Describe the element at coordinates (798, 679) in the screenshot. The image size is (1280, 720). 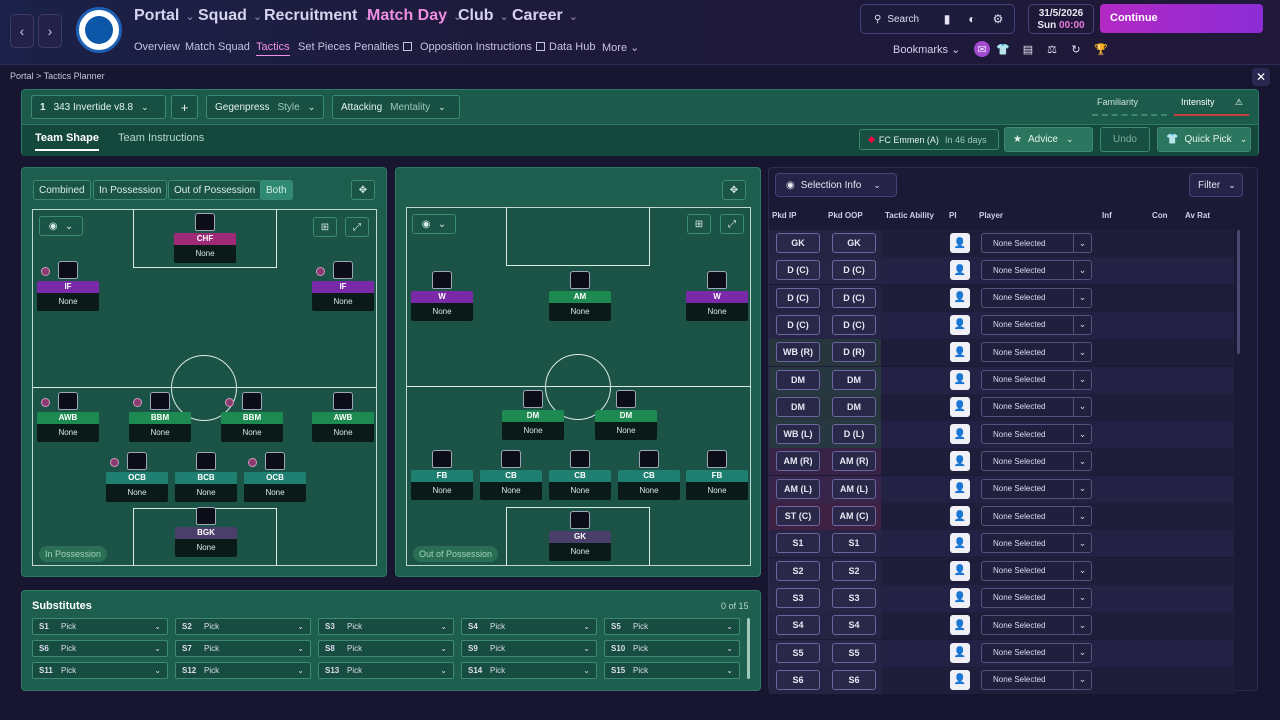
I see `picked-ip-position: S6` at that location.